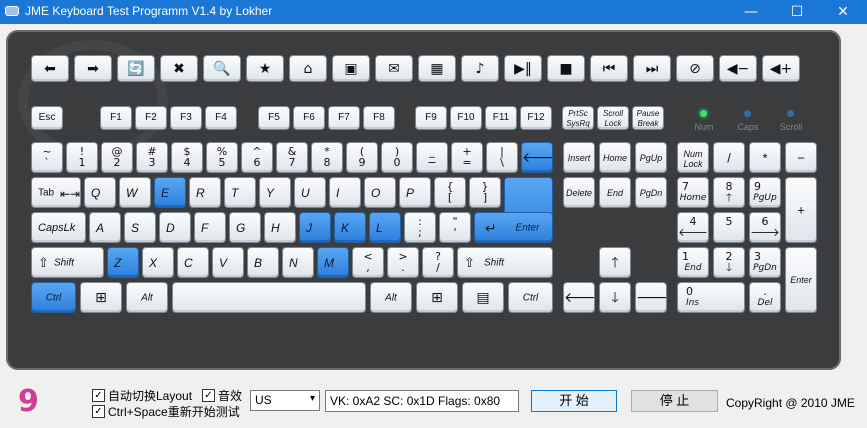 Image resolution: width=867 pixels, height=428 pixels. I want to click on key-pause: Pause Break, so click(648, 118).